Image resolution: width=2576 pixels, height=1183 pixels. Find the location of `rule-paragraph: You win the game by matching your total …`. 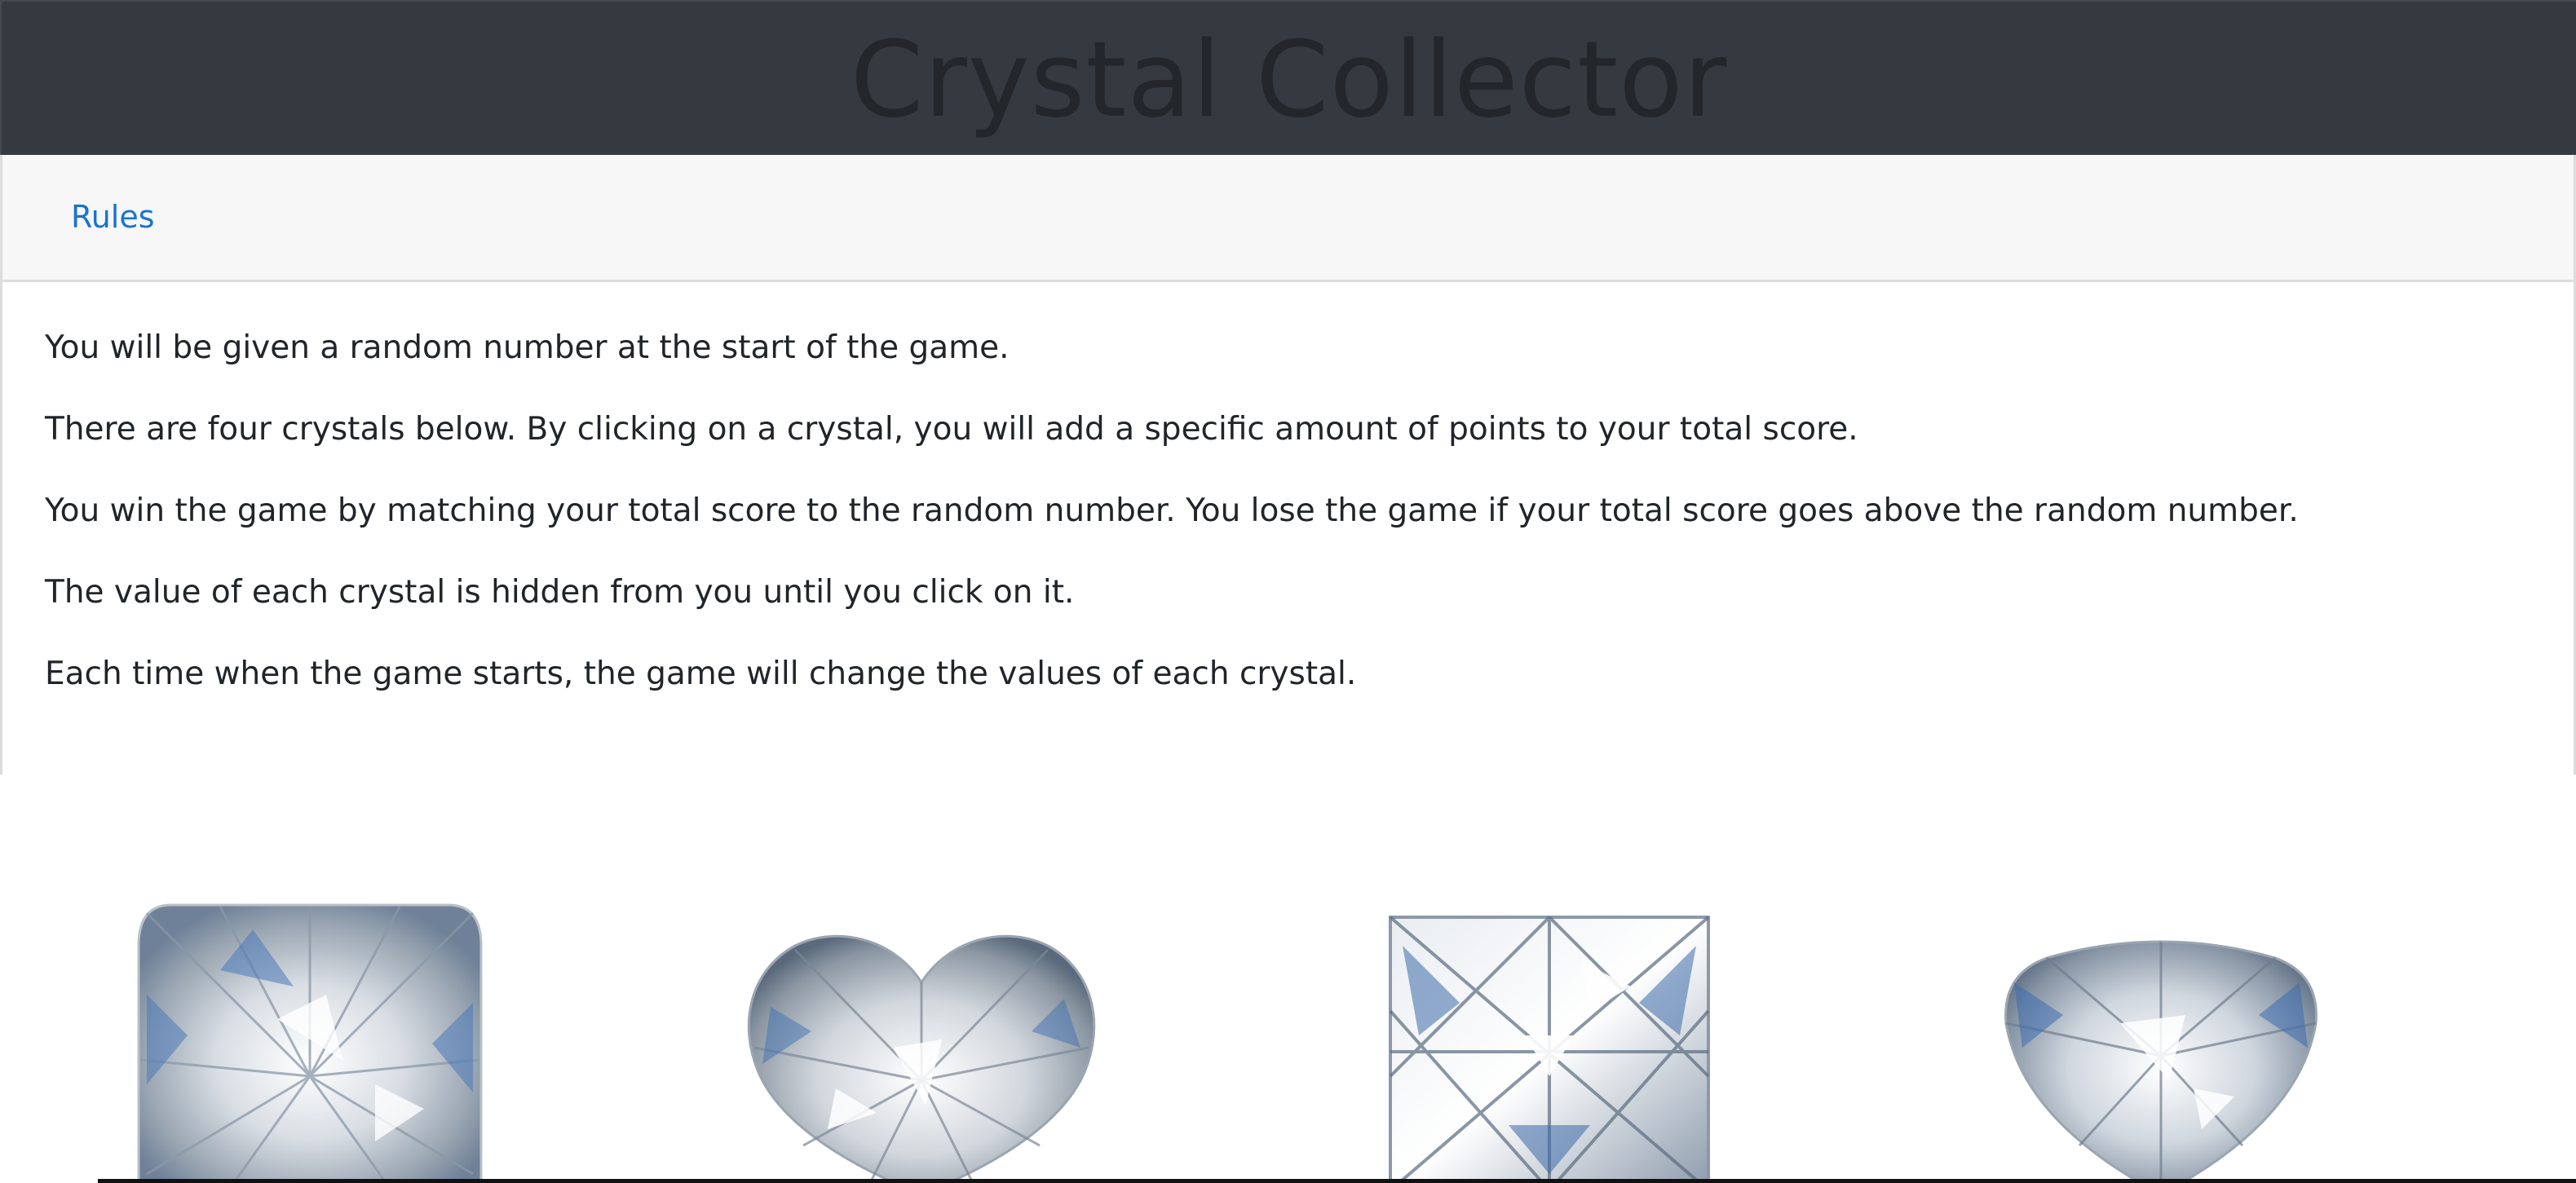

rule-paragraph: You win the game by matching your total … is located at coordinates (1172, 510).